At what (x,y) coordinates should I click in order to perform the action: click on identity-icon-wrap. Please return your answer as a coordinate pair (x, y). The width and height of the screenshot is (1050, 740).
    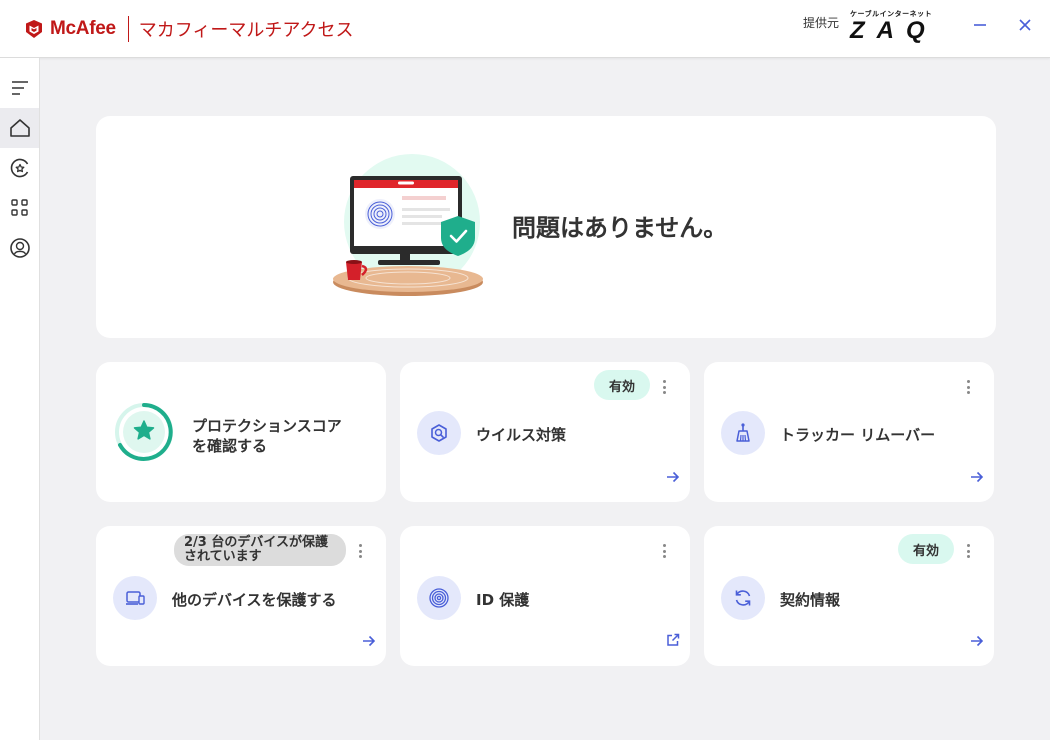
    Looking at the image, I should click on (439, 598).